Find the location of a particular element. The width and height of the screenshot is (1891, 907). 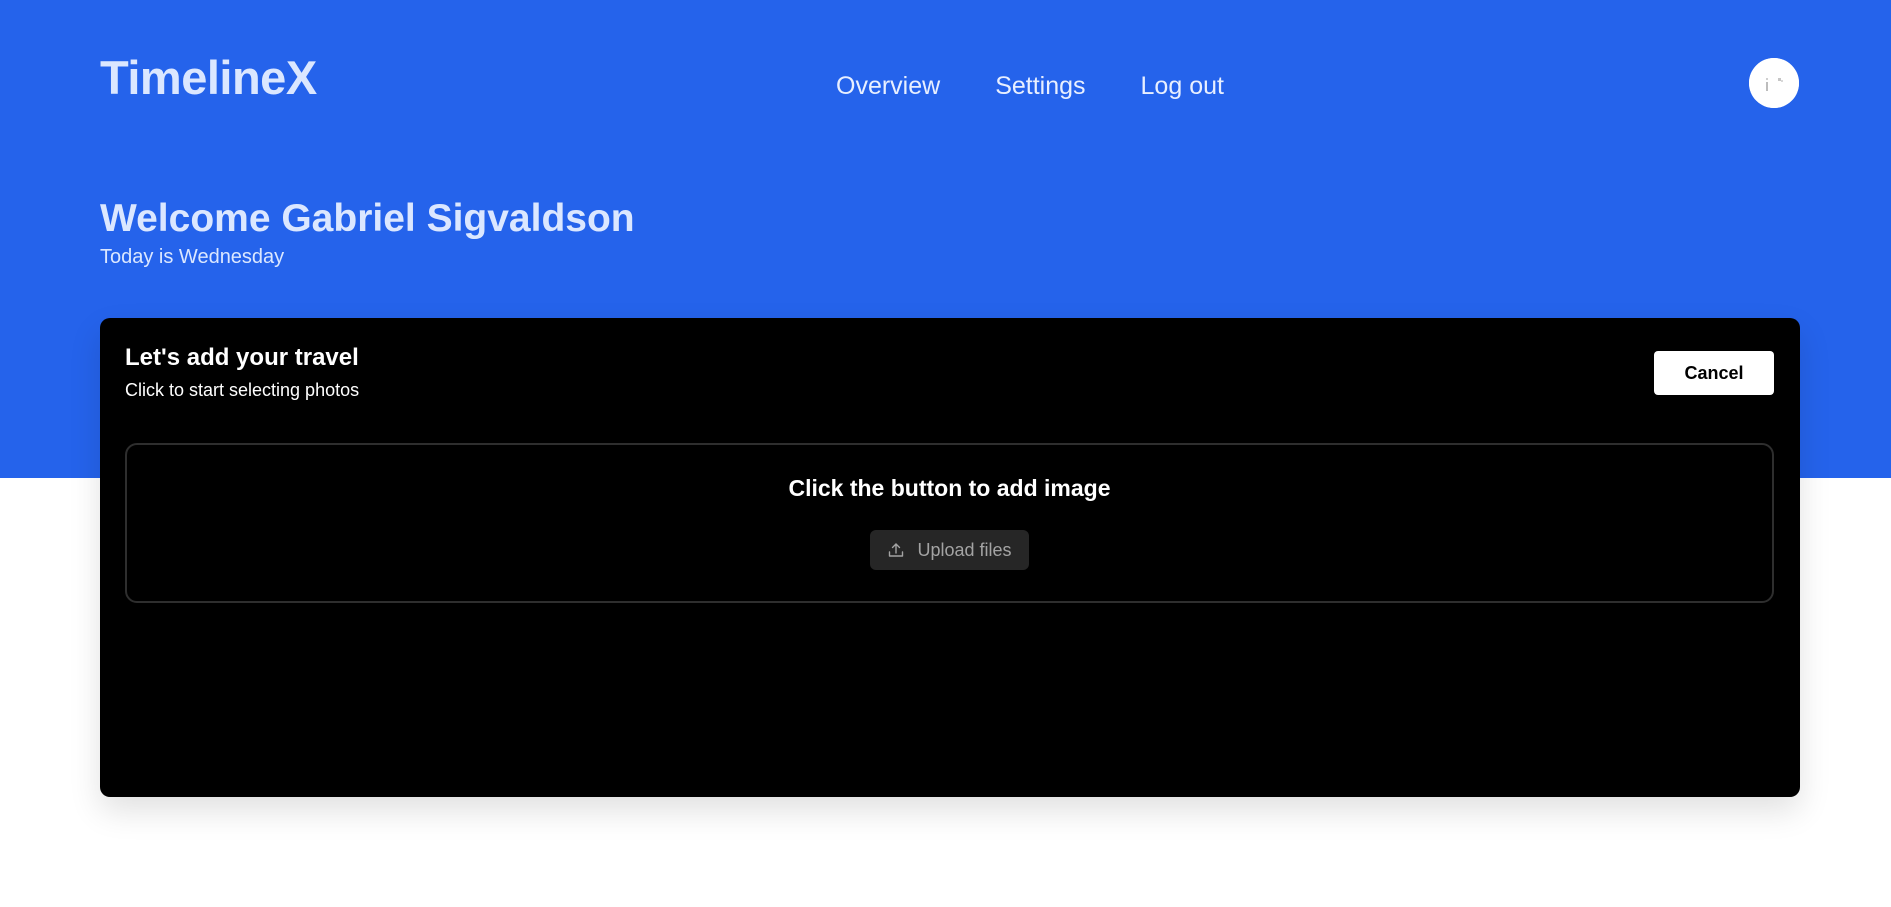

panel-subtitle: Click to start selecting photos is located at coordinates (242, 390).